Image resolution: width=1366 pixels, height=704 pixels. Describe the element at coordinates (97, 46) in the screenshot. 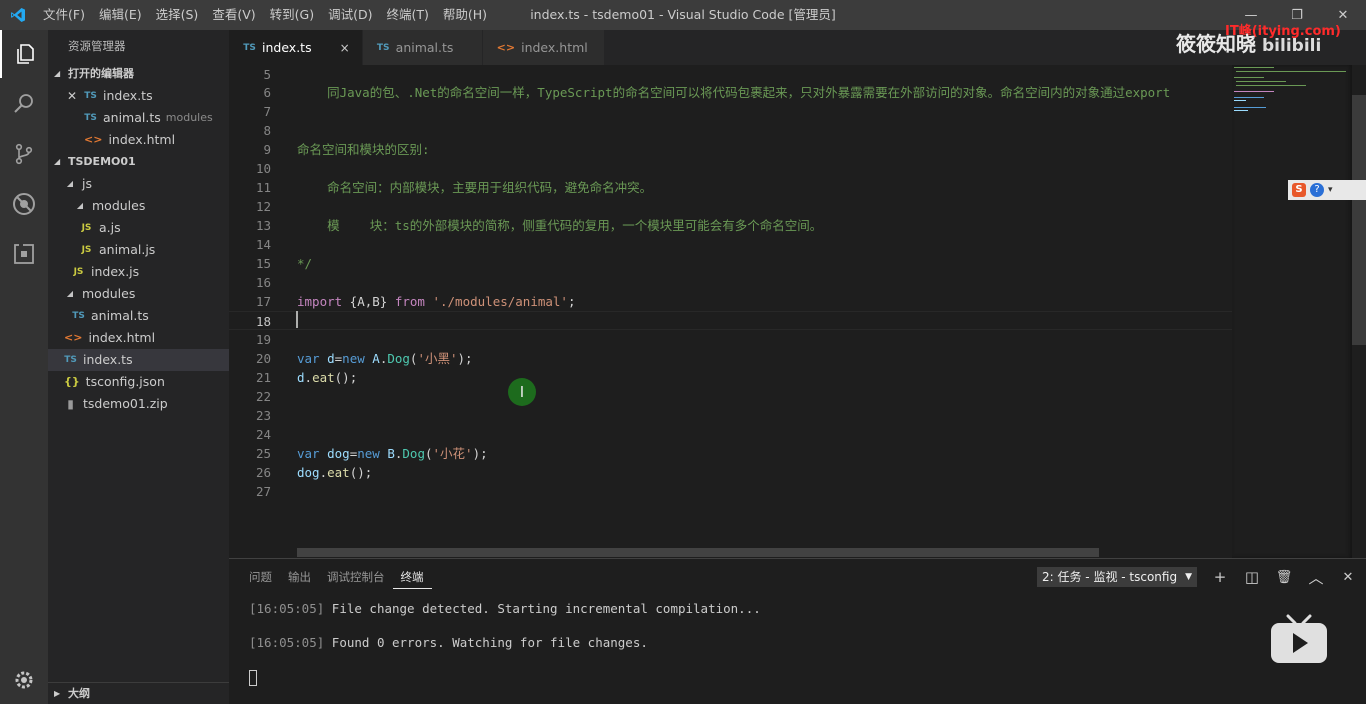

I see `sidebar-title: 资源管理器` at that location.